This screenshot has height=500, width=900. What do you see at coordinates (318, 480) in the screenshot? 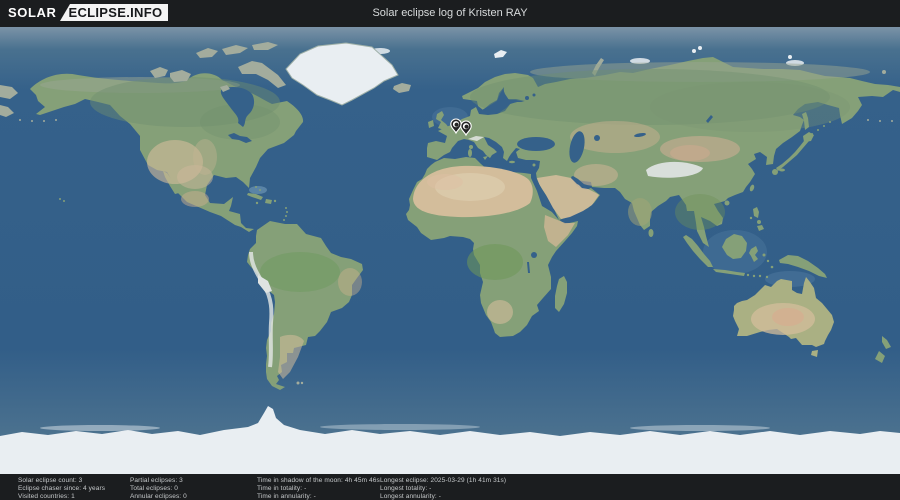
I see `stat-line: Time in shadow of the moon: 4h 45m 46s` at bounding box center [318, 480].